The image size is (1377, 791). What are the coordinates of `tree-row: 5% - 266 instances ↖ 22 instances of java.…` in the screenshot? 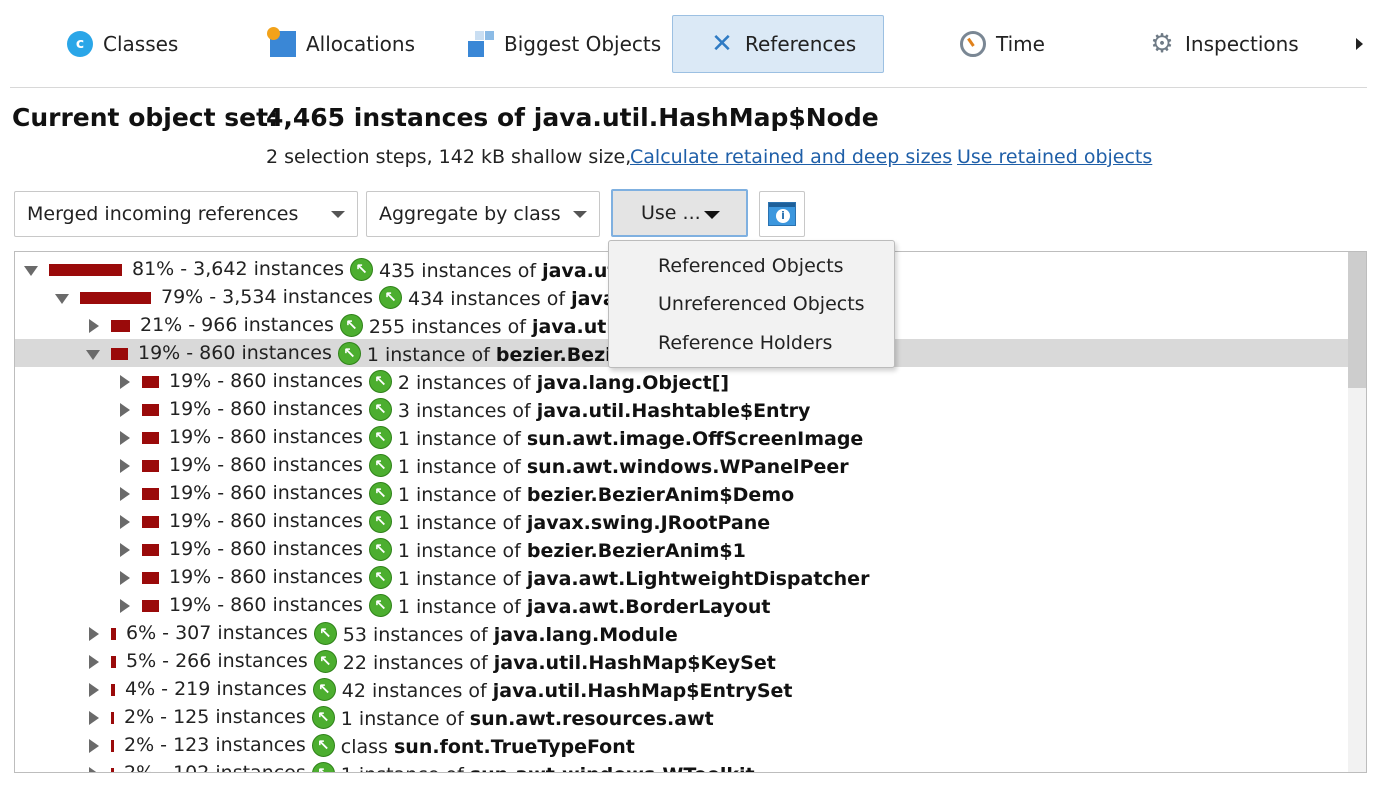 It's located at (681, 661).